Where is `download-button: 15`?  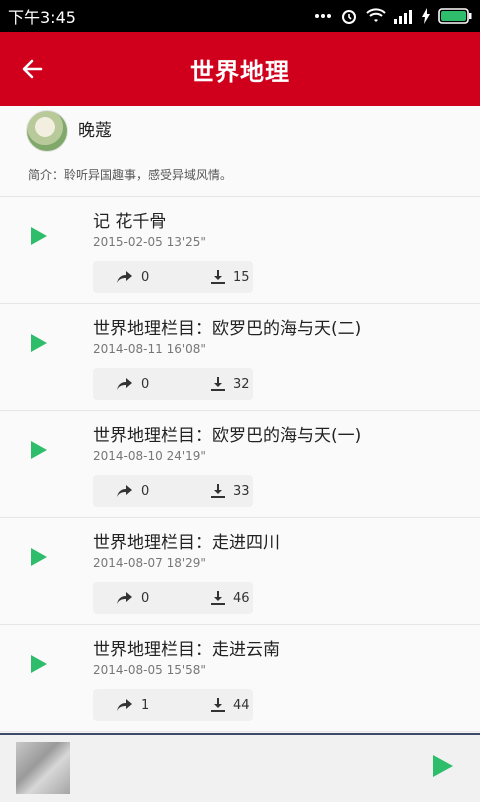 download-button: 15 is located at coordinates (230, 277).